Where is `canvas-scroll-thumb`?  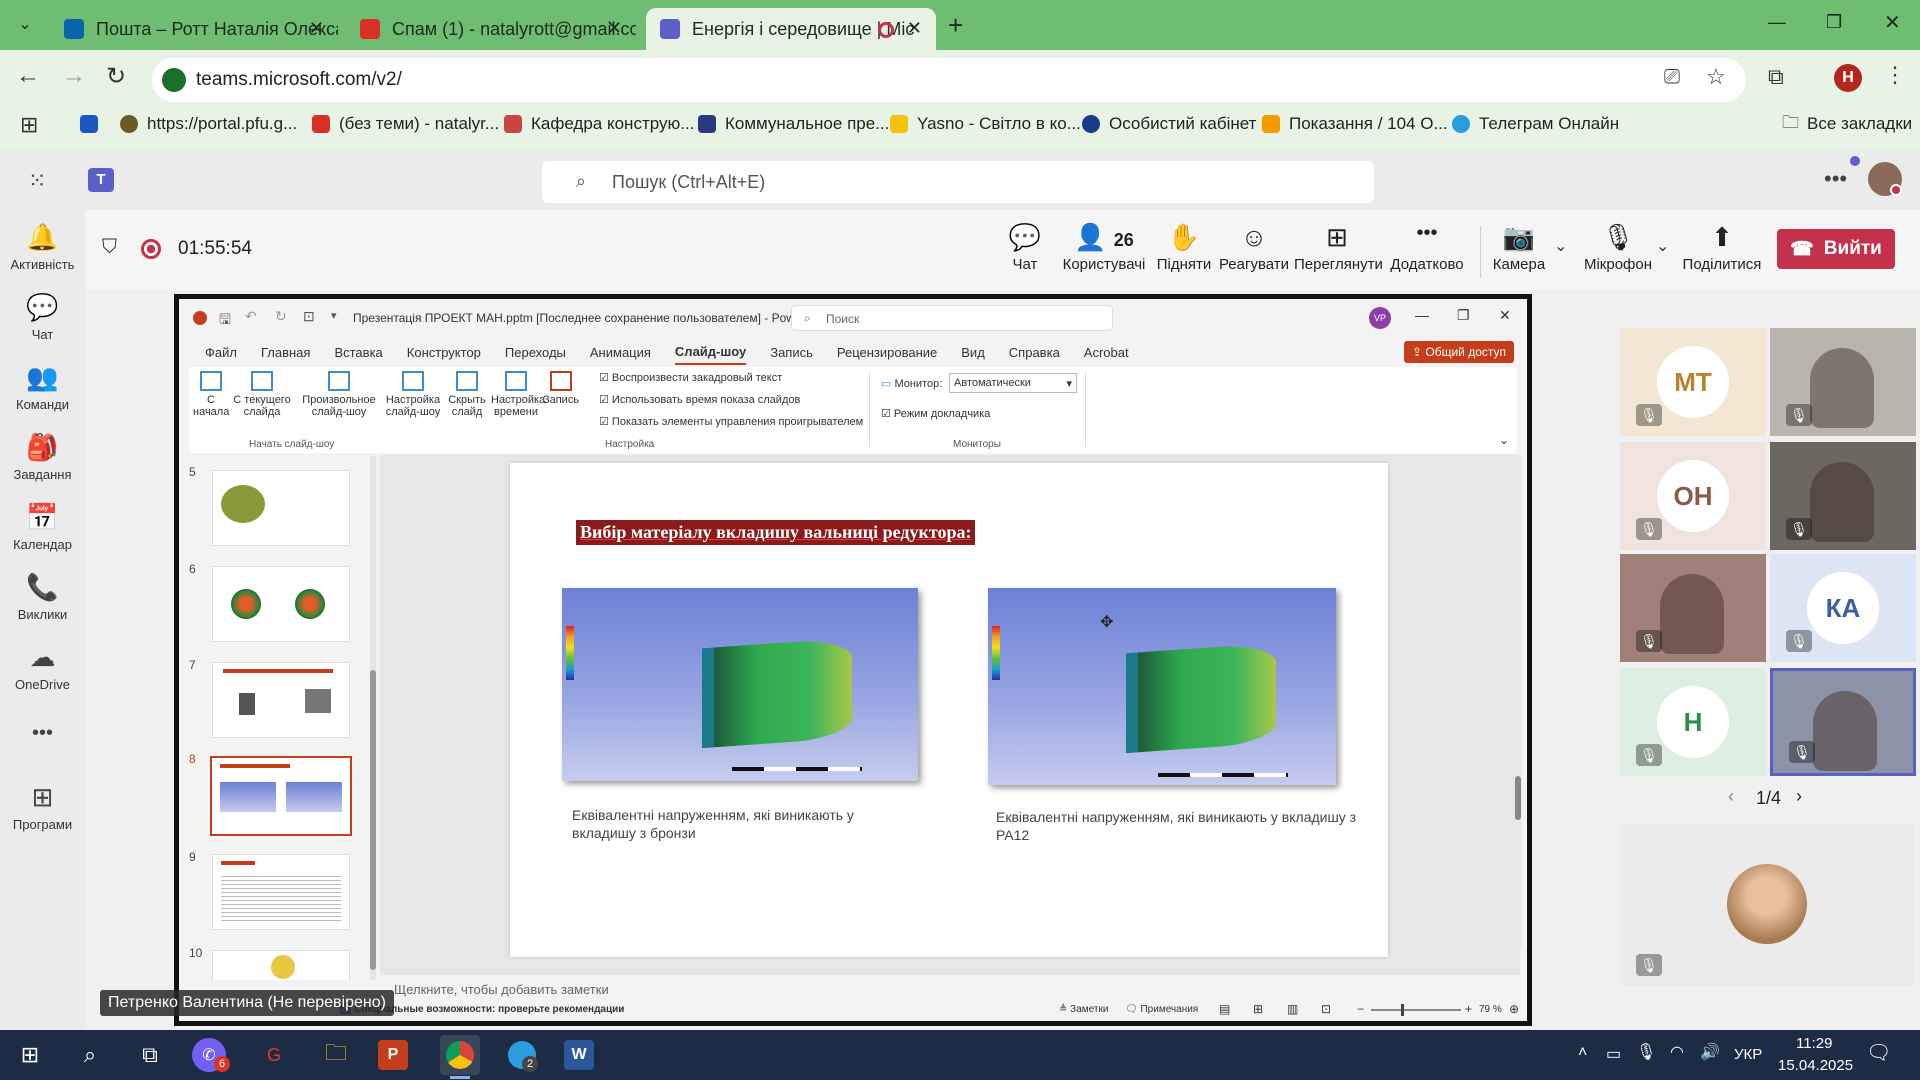 canvas-scroll-thumb is located at coordinates (1518, 798).